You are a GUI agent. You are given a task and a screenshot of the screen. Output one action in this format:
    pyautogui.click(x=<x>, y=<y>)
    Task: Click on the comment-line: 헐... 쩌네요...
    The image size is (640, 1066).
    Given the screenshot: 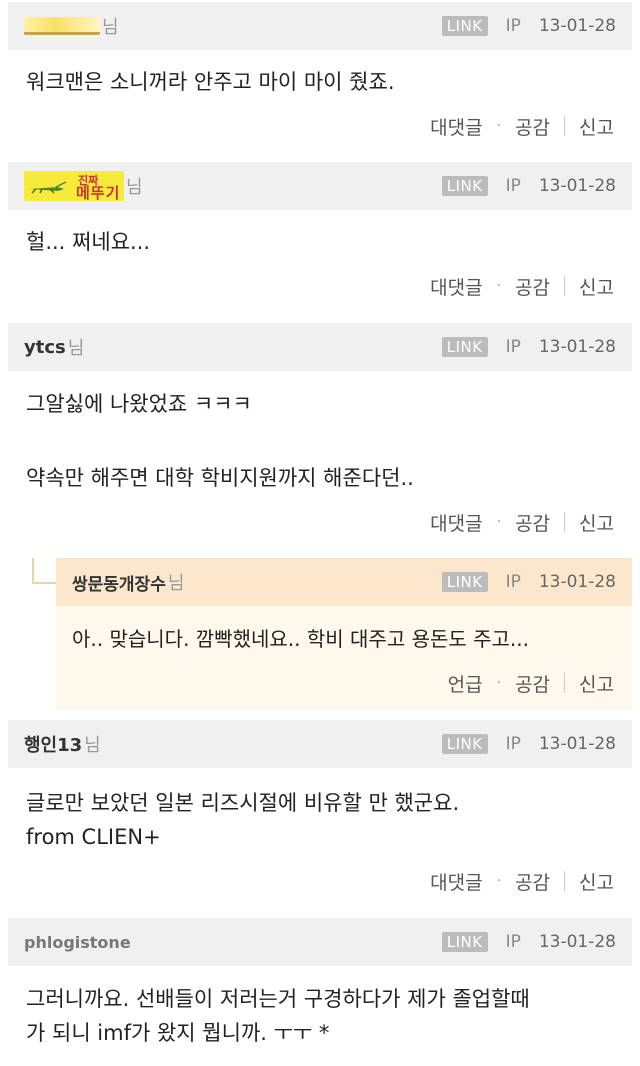 What is the action you would take?
    pyautogui.click(x=88, y=242)
    